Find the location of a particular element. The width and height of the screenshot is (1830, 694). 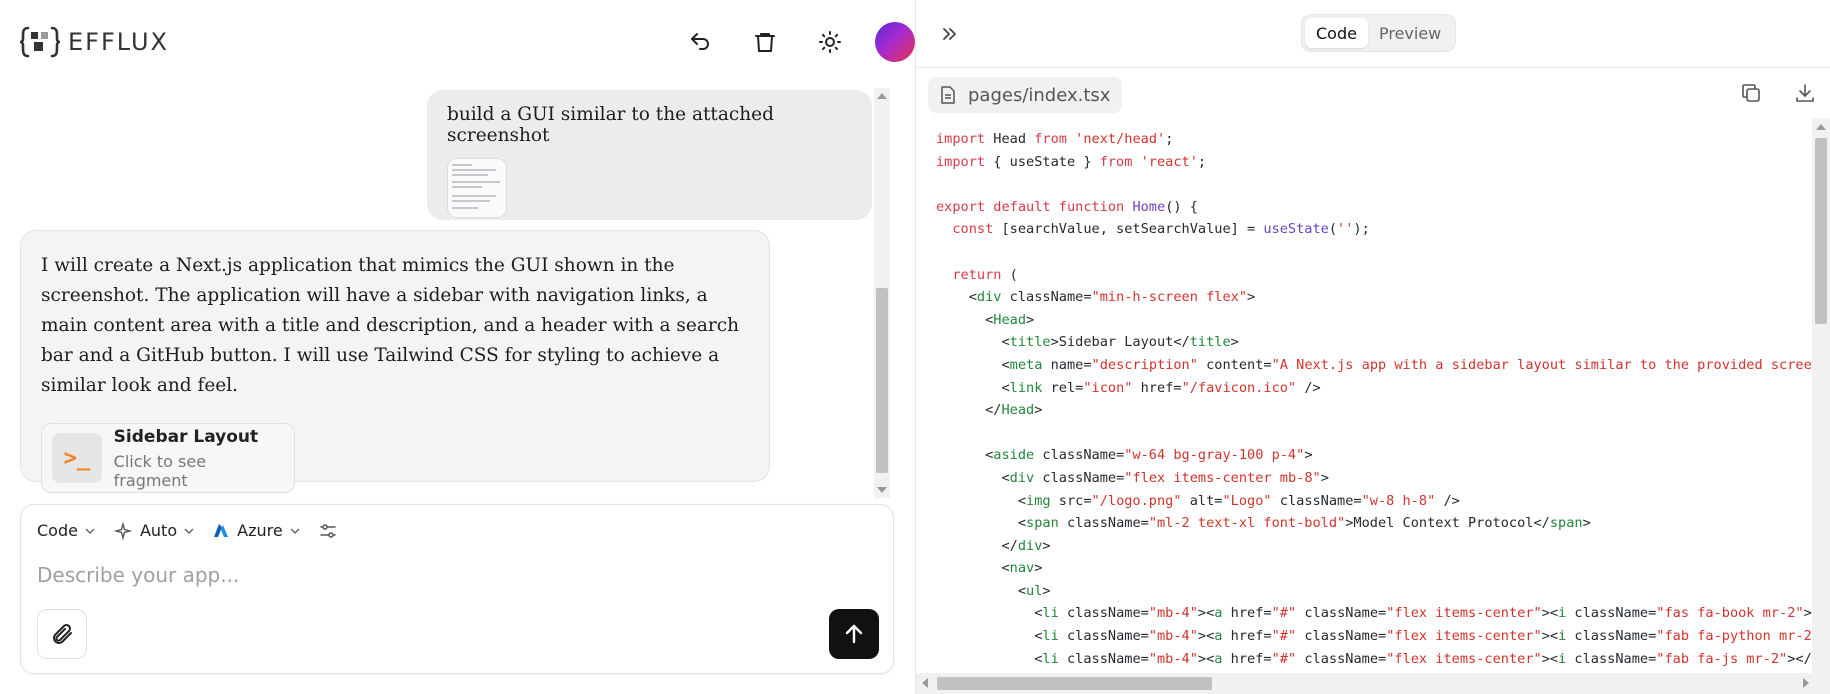

logo-text: EFFLUX is located at coordinates (118, 42).